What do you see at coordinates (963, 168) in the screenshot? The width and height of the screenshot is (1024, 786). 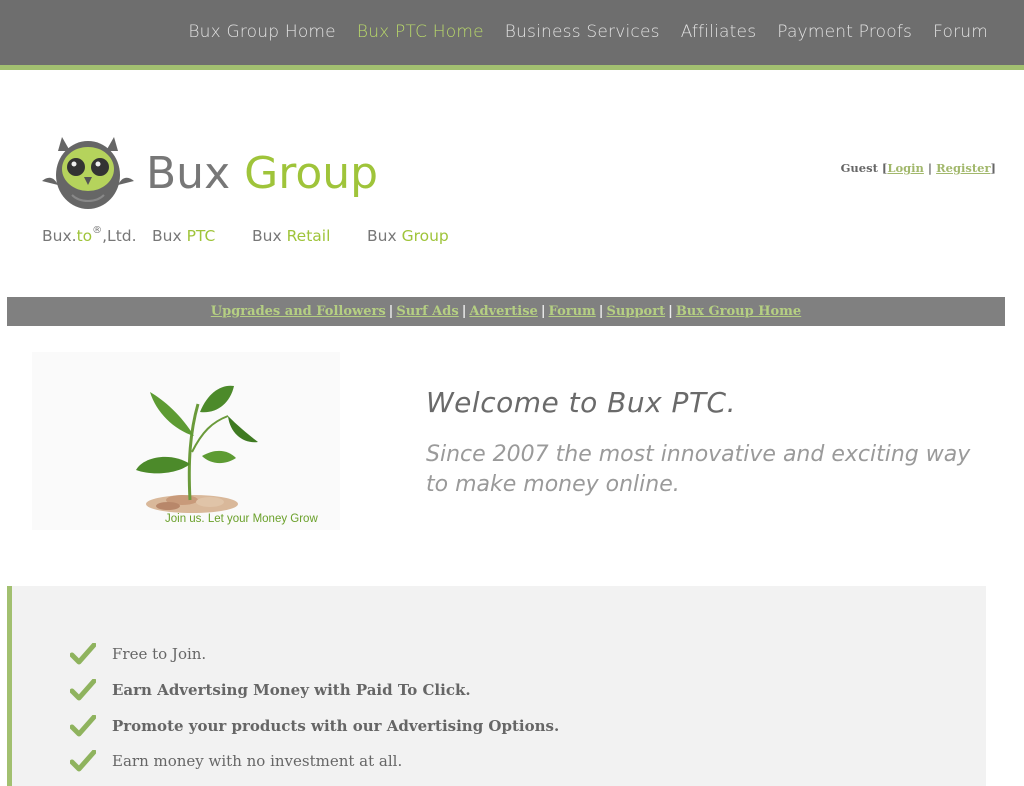 I see `register-link: Register` at bounding box center [963, 168].